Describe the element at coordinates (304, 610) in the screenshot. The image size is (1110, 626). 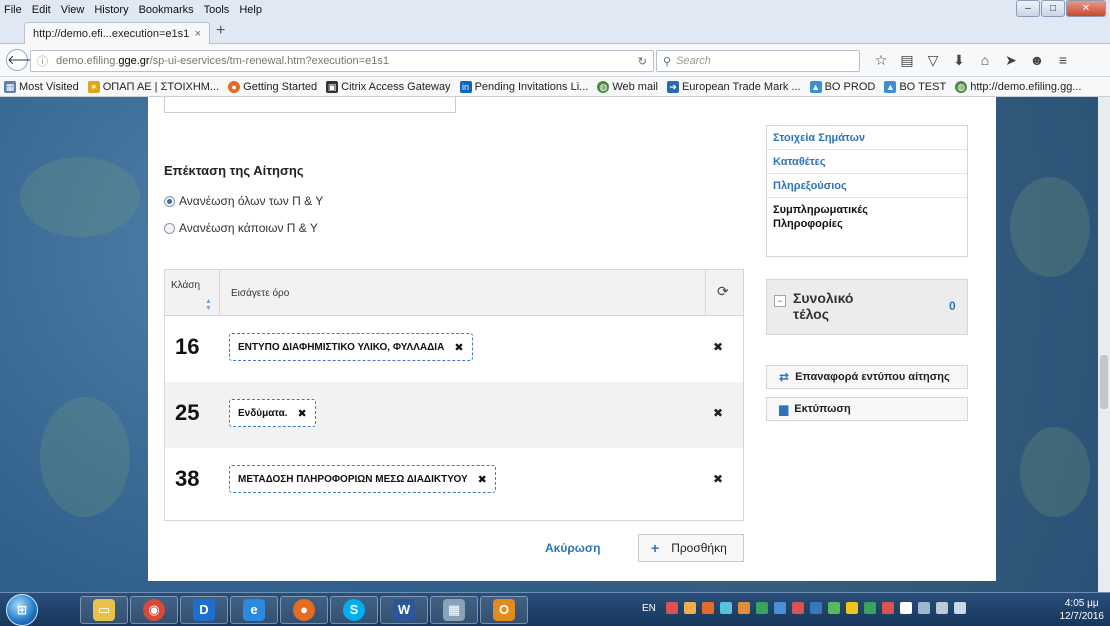
I see `taskbar-firefox: ●` at that location.